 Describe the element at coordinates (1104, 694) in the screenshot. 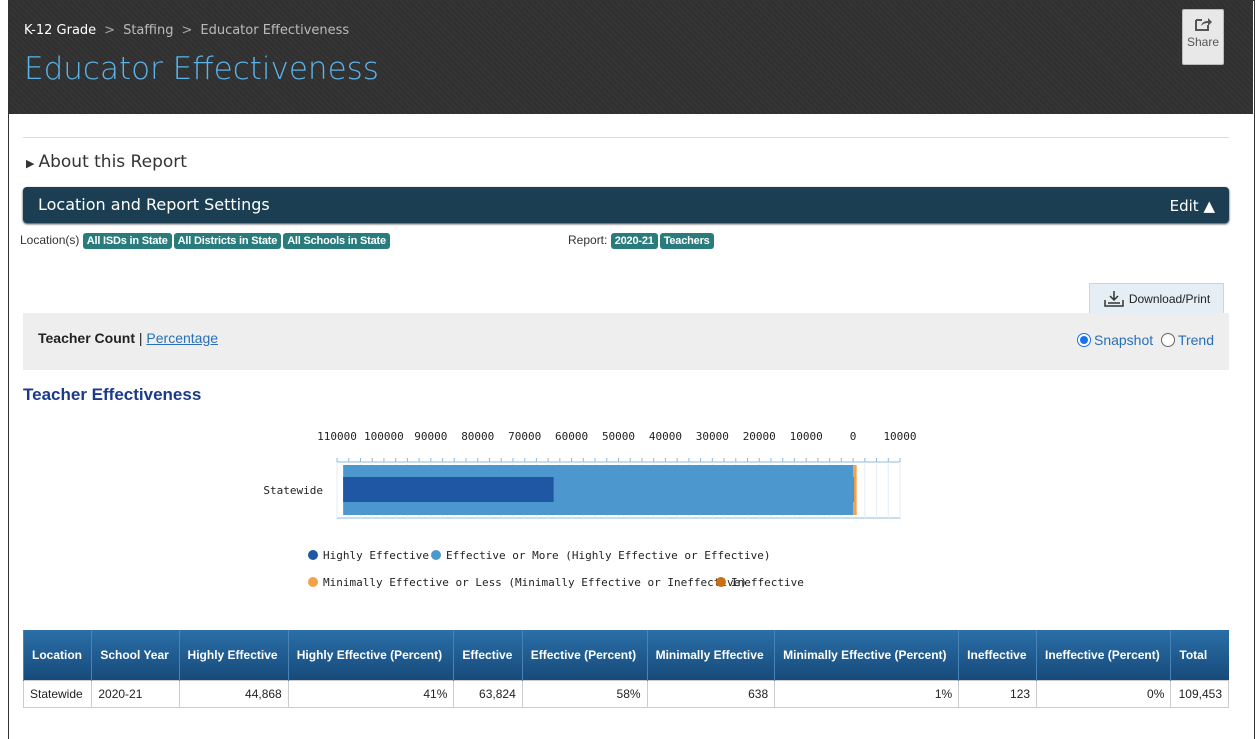

I see `table-cell: 0%` at that location.